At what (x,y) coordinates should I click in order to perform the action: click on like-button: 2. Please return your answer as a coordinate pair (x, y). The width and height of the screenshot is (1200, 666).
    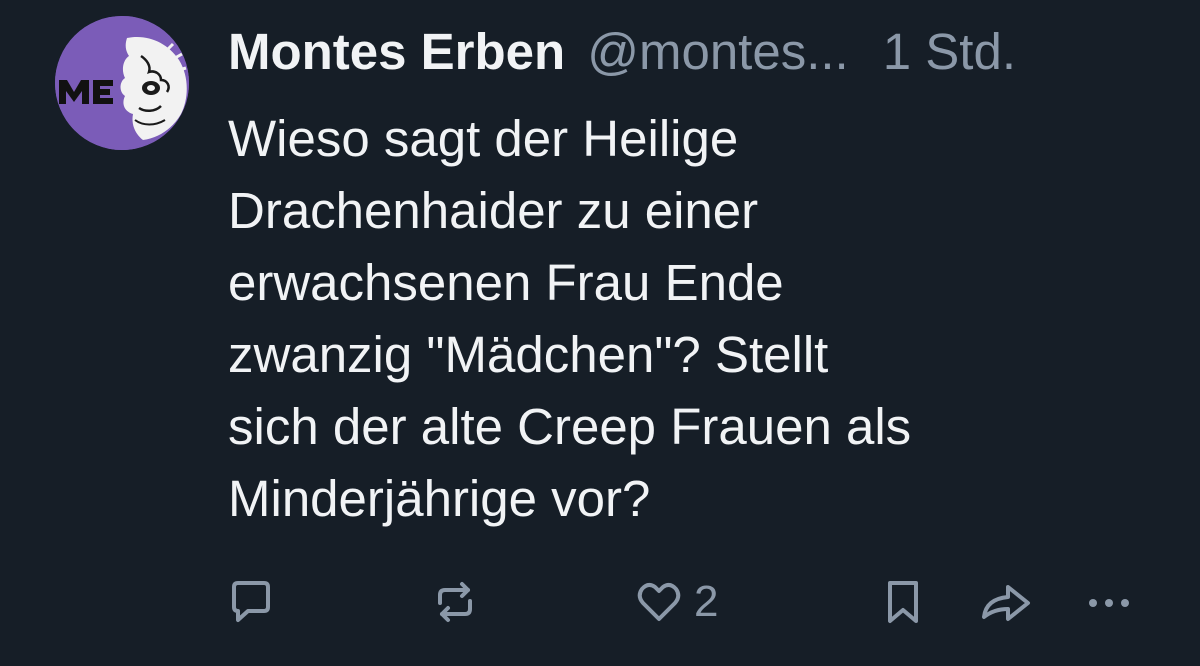
    Looking at the image, I should click on (676, 602).